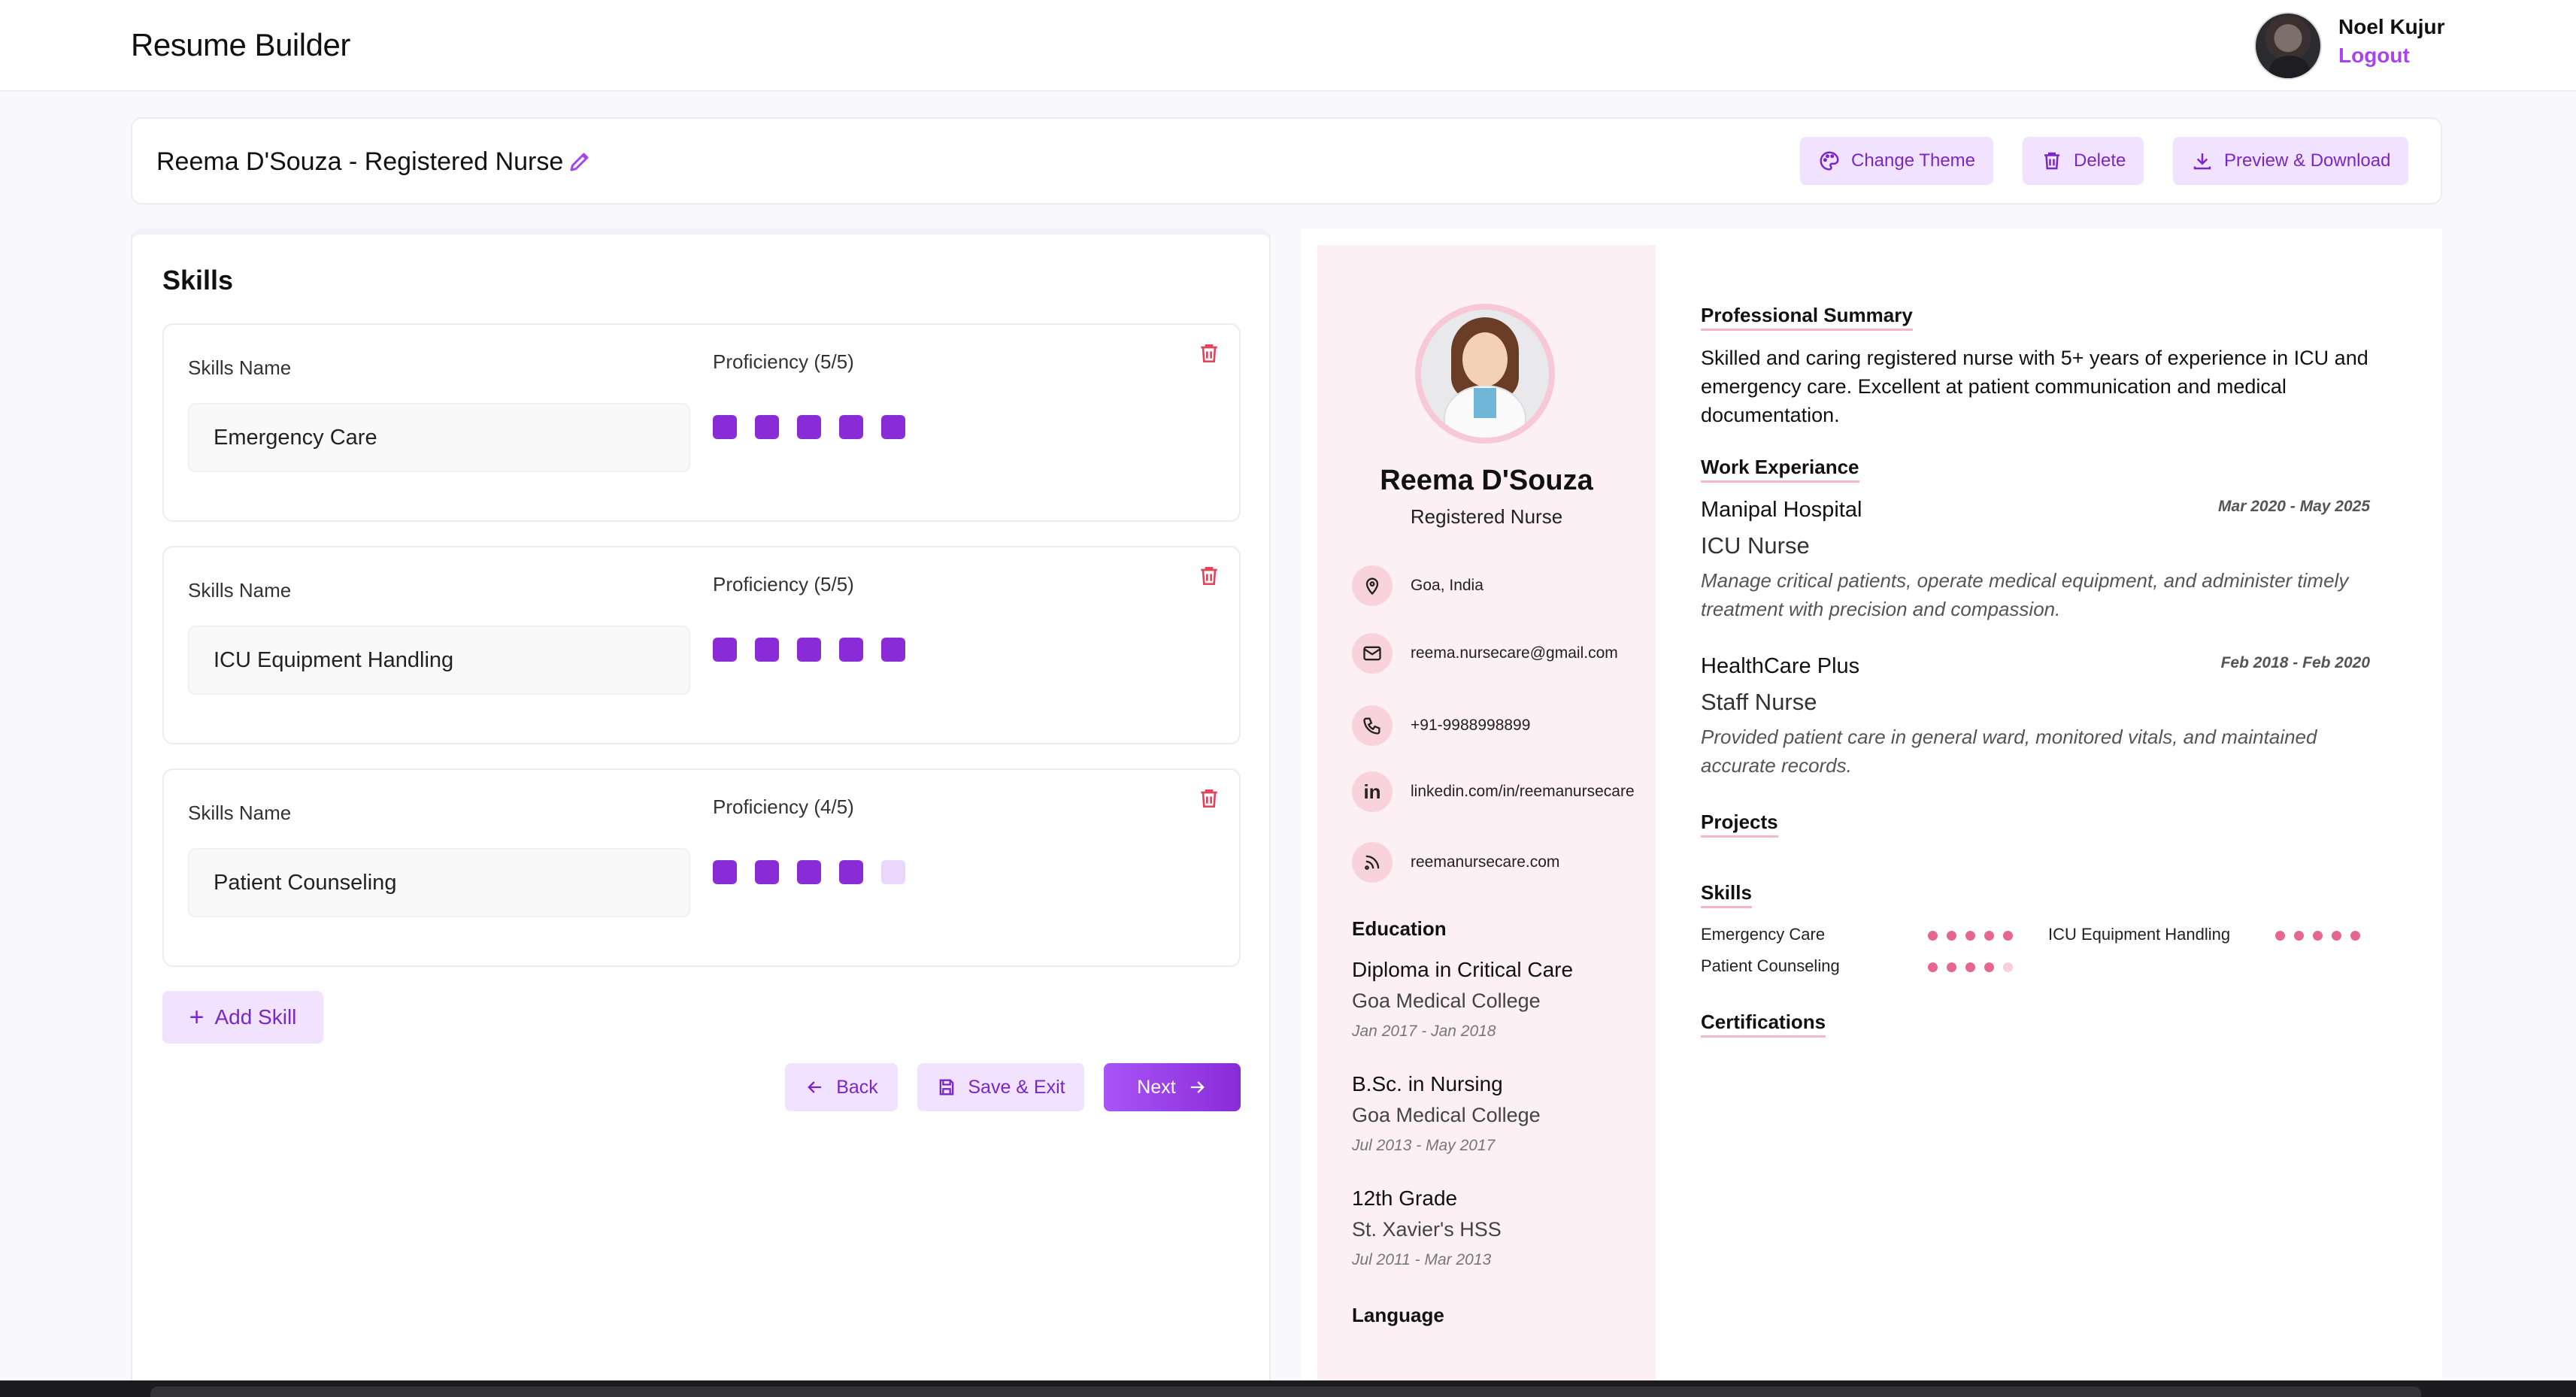 The height and width of the screenshot is (1397, 2576). I want to click on skill-name-input: Emergency Care, so click(439, 437).